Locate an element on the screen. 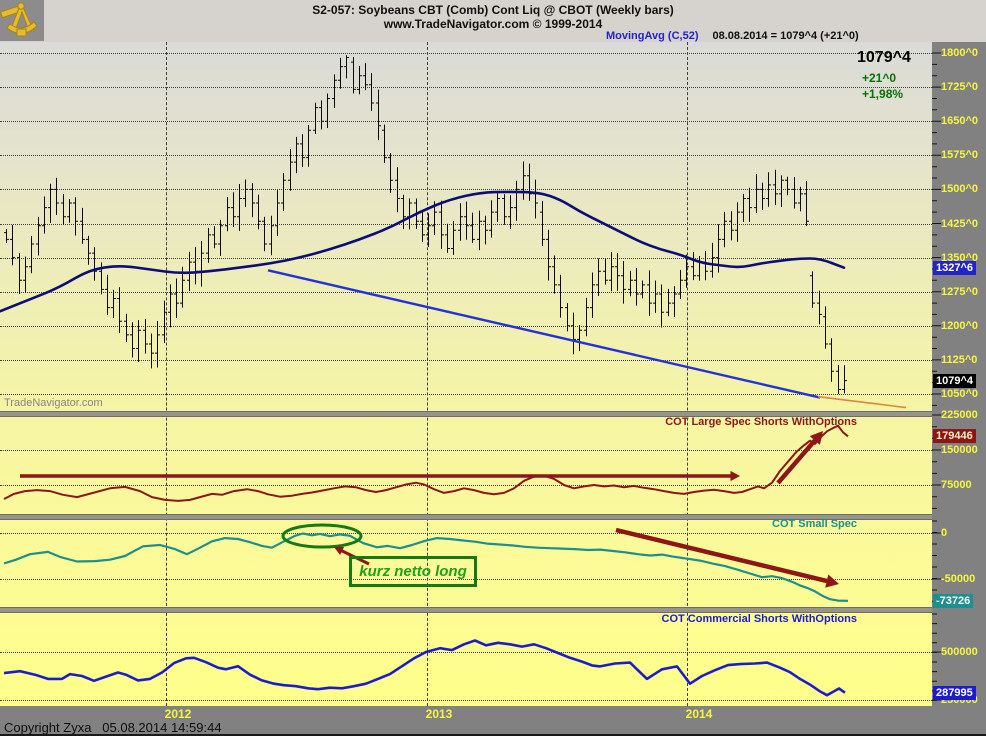 The width and height of the screenshot is (986, 736). indicator-value: 08.08.2014 = 1079^4 (+21^0) is located at coordinates (785, 36).